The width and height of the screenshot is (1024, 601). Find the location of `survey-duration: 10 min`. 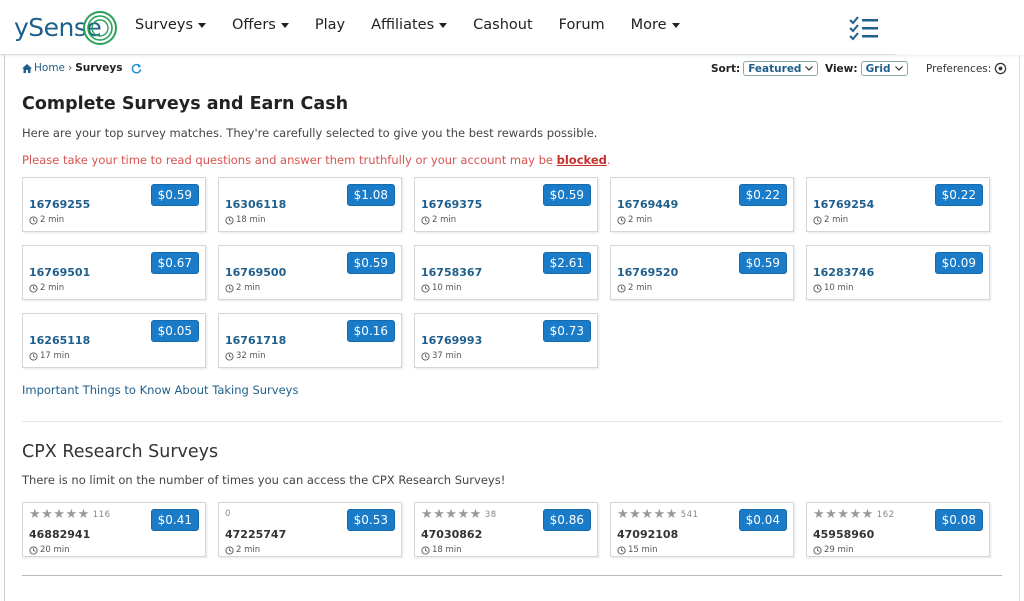

survey-duration: 10 min is located at coordinates (441, 288).